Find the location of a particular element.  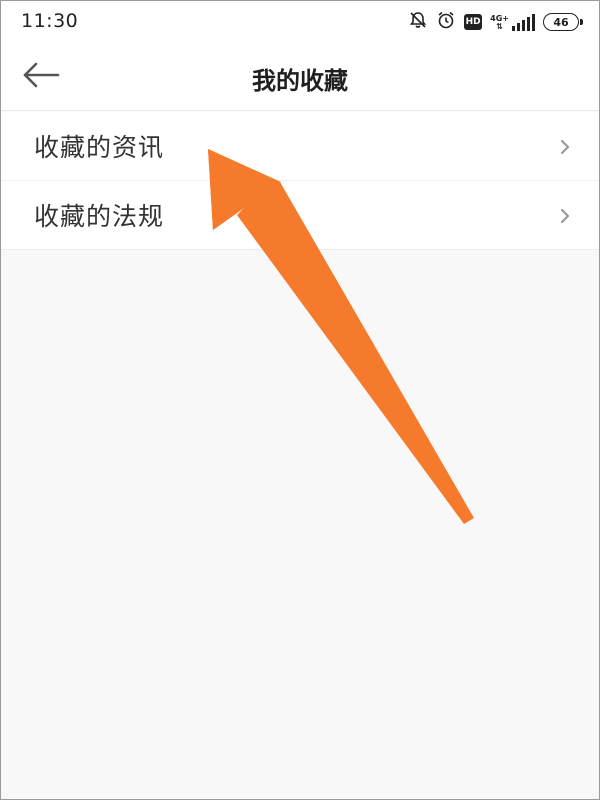

signal-icon: 4G+ ⇅ is located at coordinates (512, 22).